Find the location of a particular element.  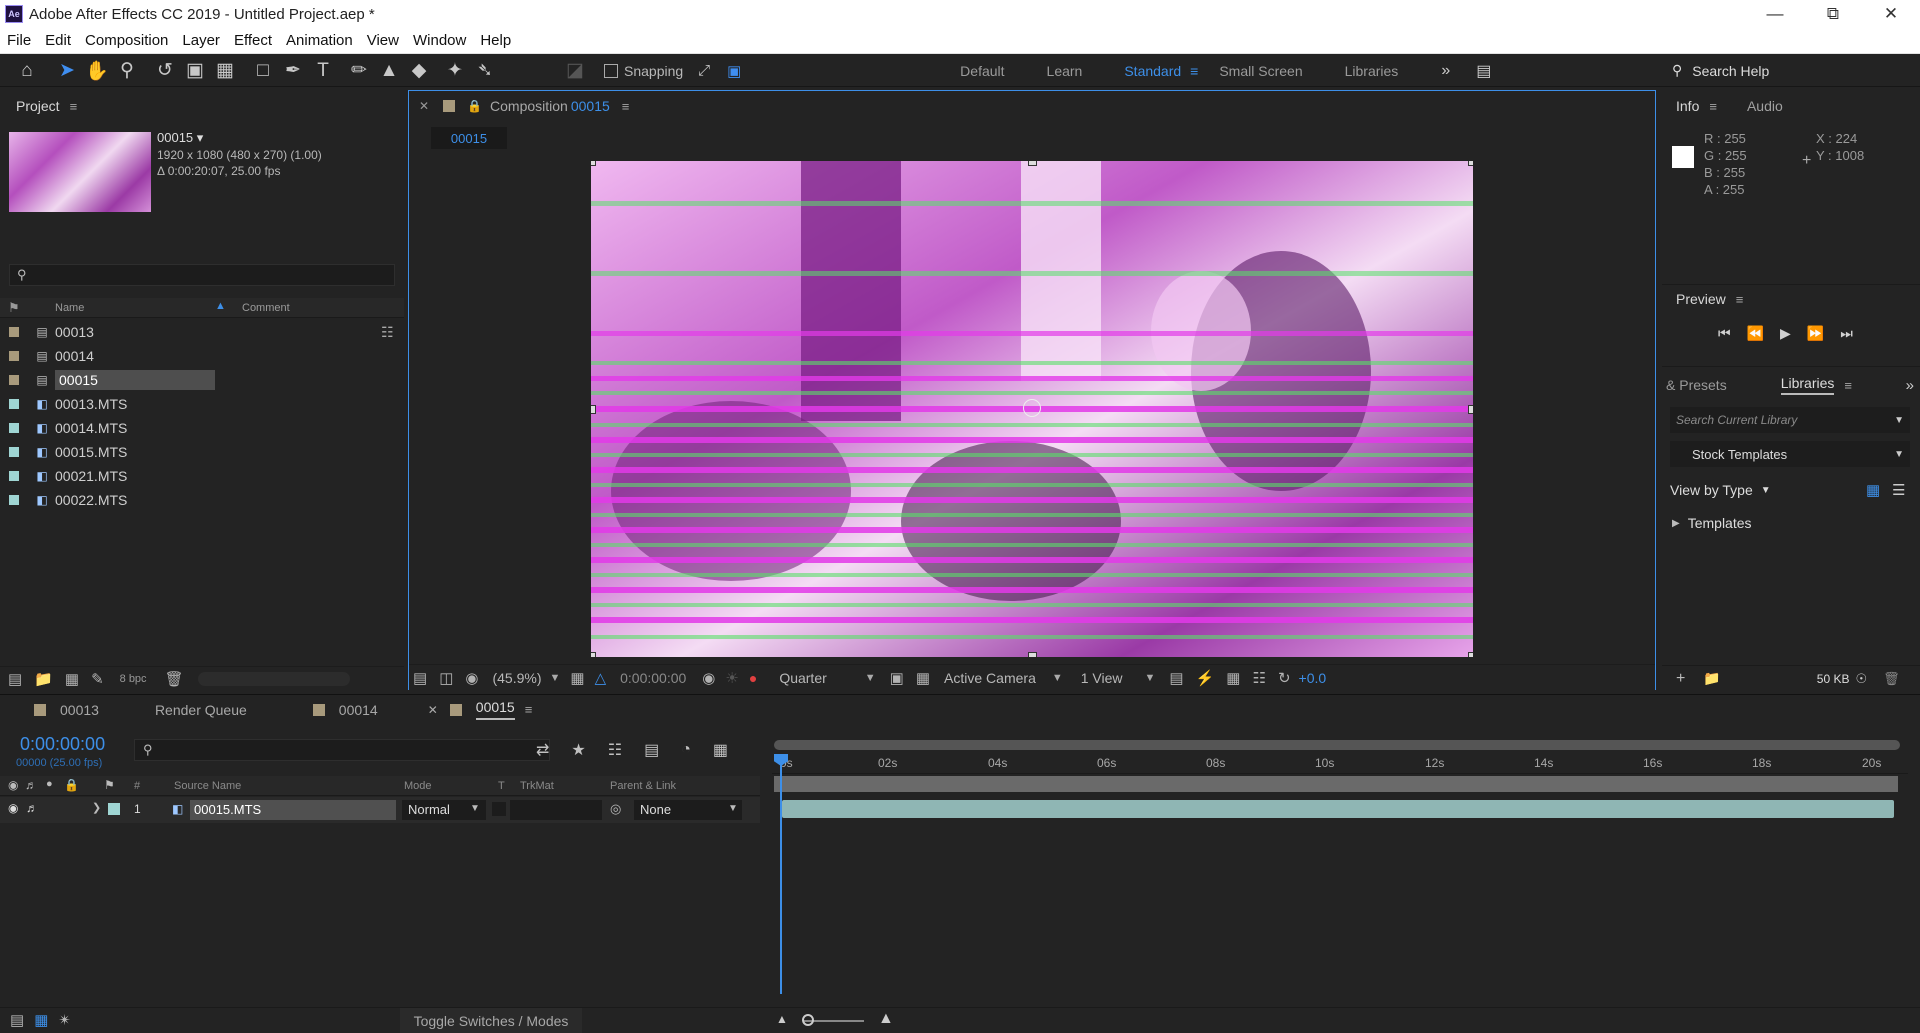

draft-3d-icon: ★ is located at coordinates (578, 750).